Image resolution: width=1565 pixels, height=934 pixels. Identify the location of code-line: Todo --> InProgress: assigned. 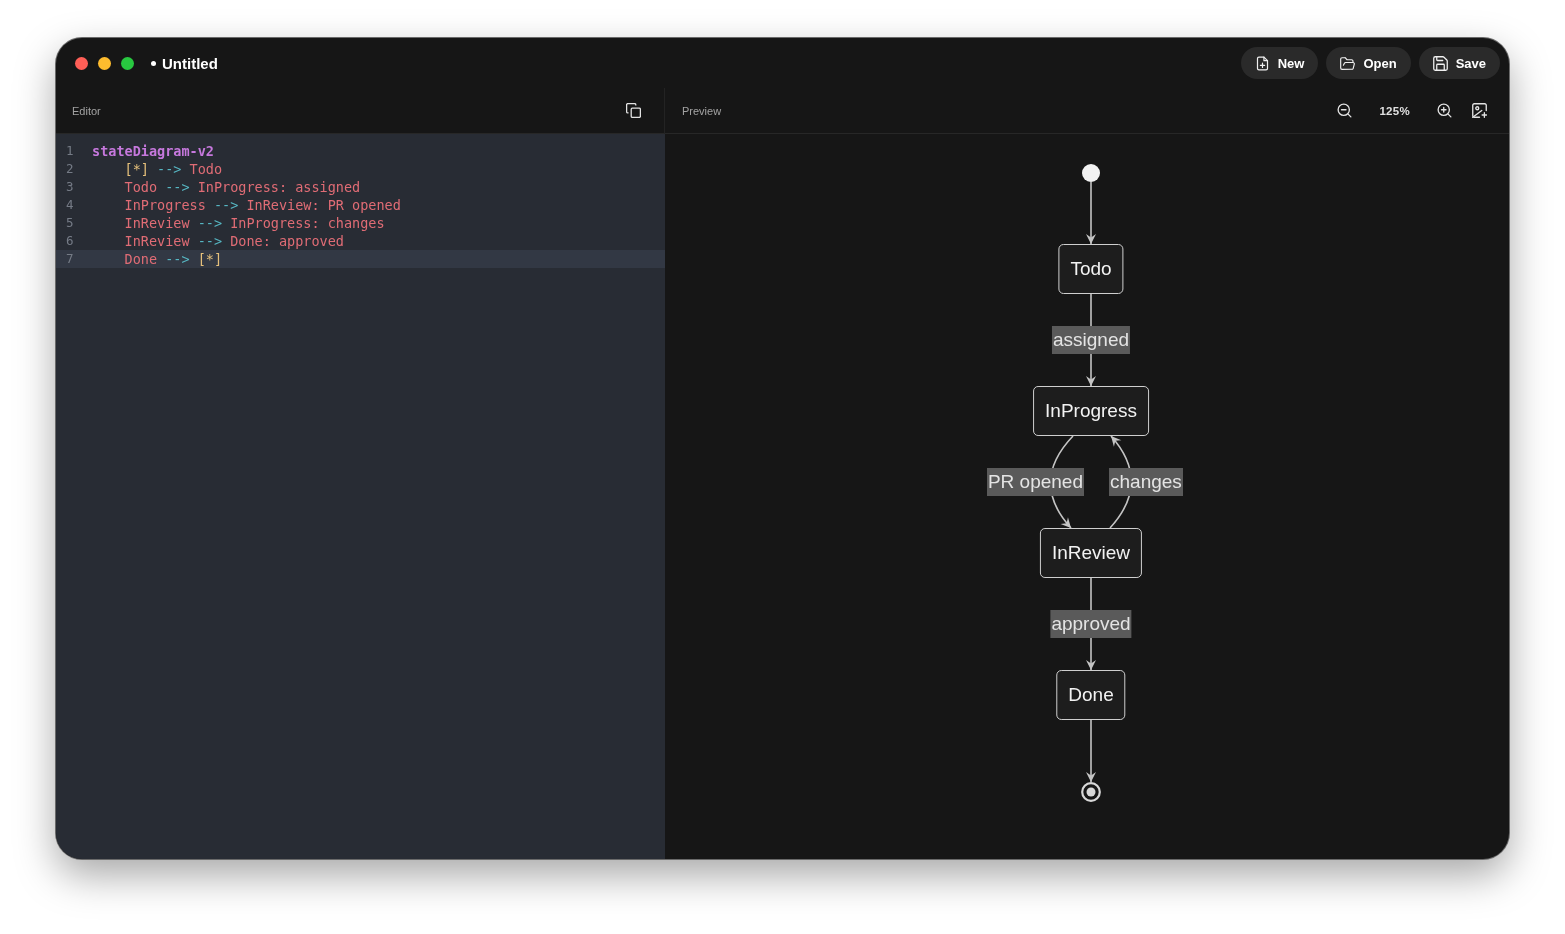
(242, 187).